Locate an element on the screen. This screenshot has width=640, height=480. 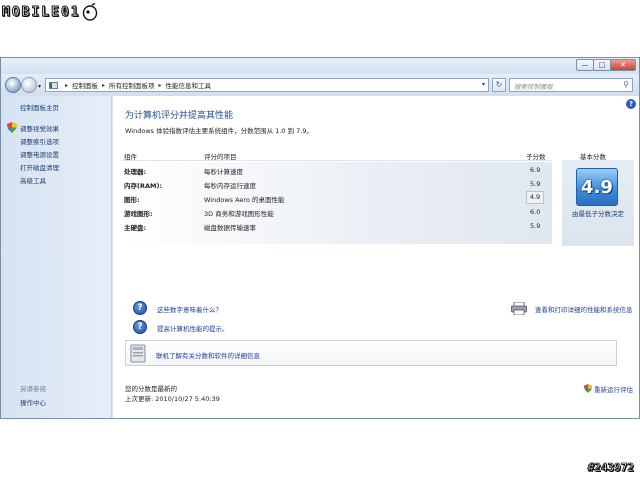
forward-arrow-icon: › is located at coordinates (29, 85).